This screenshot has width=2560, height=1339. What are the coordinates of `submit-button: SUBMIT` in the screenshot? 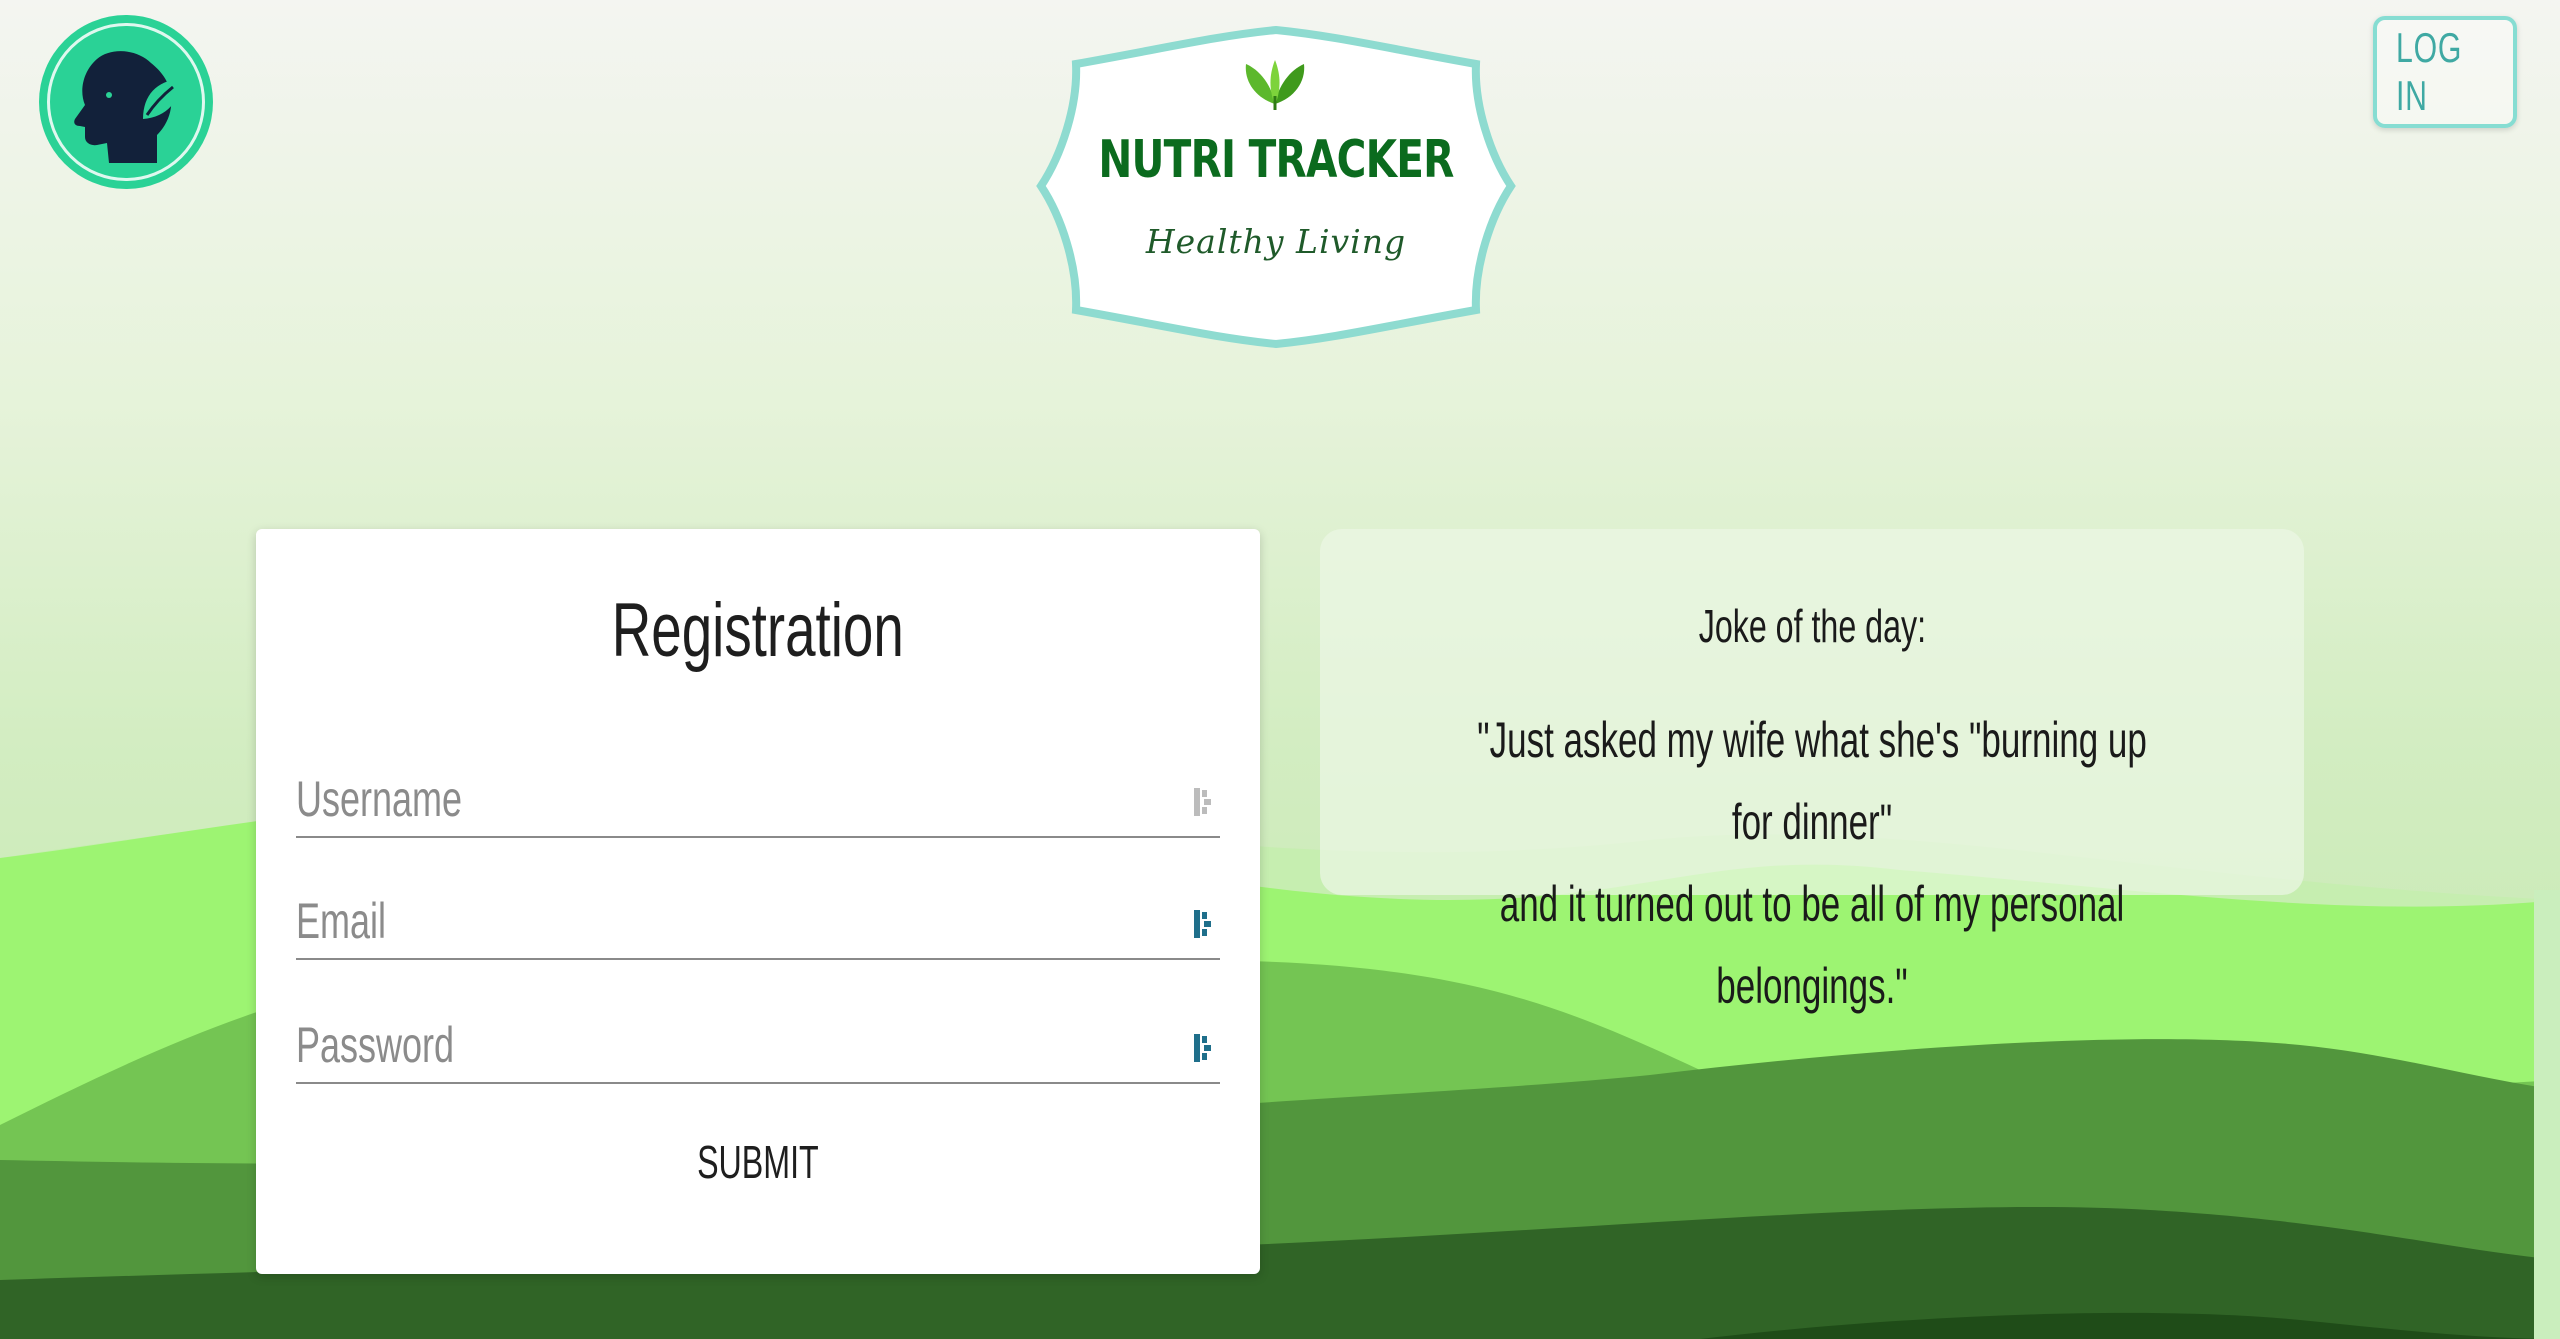 It's located at (758, 1162).